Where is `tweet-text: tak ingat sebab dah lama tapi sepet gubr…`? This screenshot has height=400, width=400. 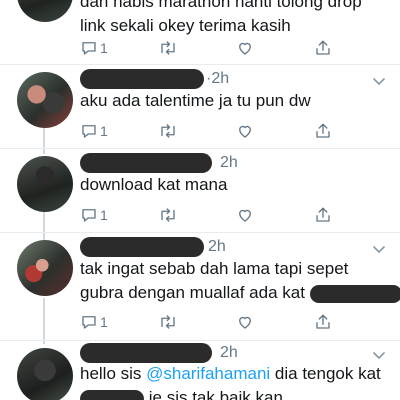 tweet-text: tak ingat sebab dah lama tapi sepet gubr… is located at coordinates (240, 281).